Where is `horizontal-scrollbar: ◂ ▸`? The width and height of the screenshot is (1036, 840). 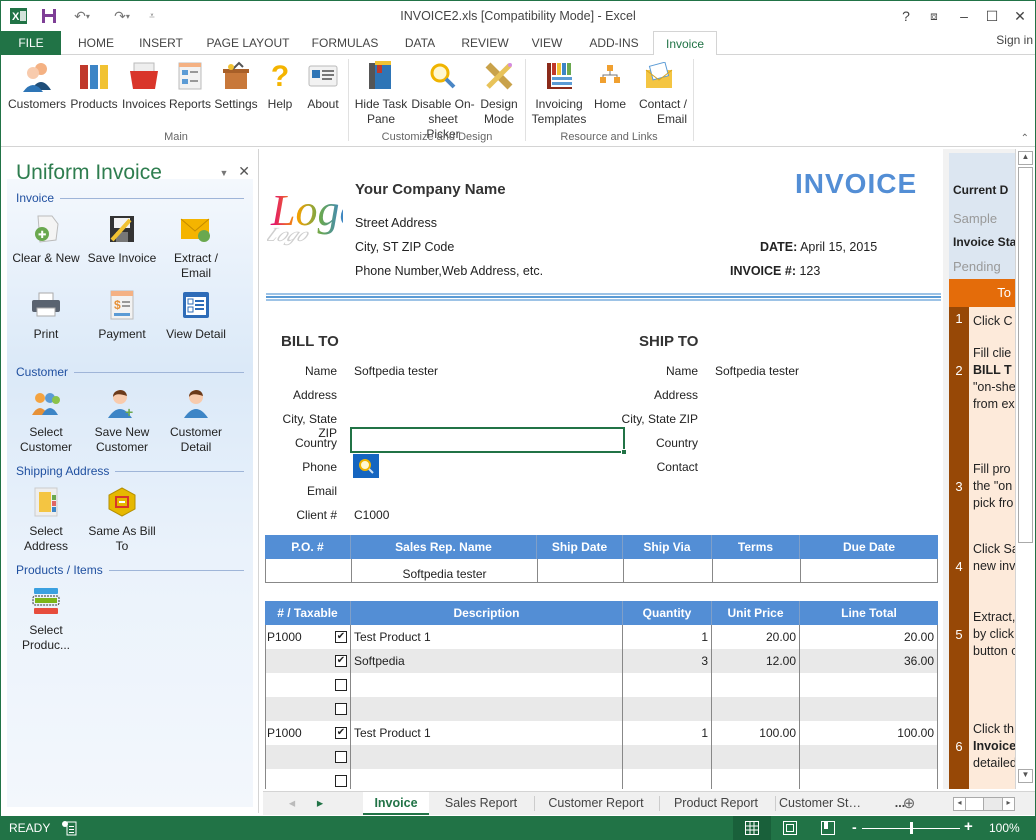 horizontal-scrollbar: ◂ ▸ is located at coordinates (984, 804).